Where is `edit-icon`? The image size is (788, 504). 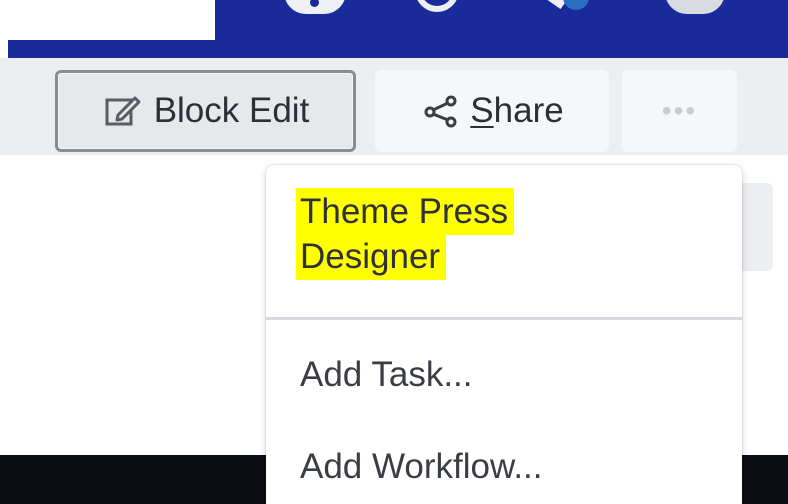
edit-icon is located at coordinates (122, 111).